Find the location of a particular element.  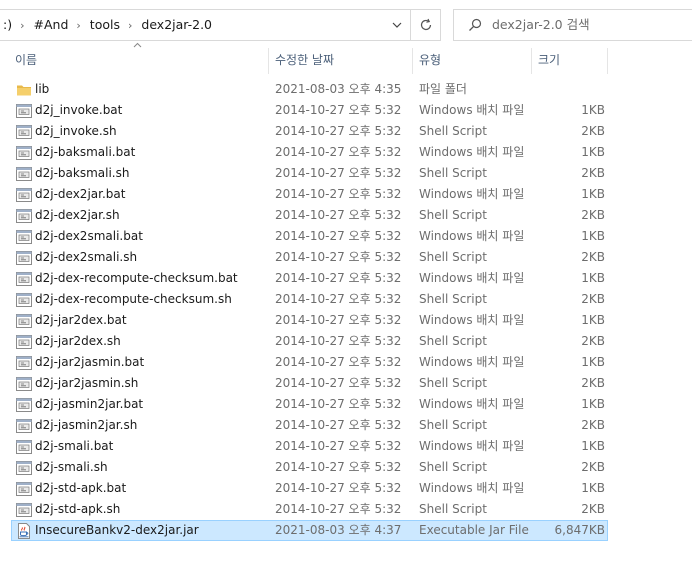

file-name: d2j-smali.sh is located at coordinates (71, 467).